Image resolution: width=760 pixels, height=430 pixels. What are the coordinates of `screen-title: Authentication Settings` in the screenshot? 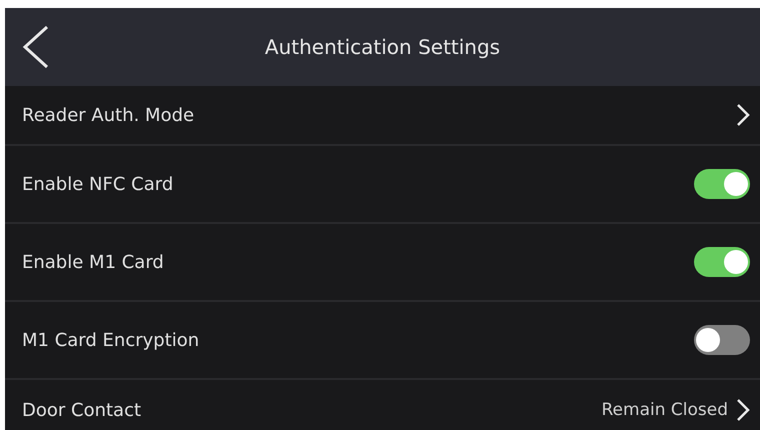 It's located at (382, 47).